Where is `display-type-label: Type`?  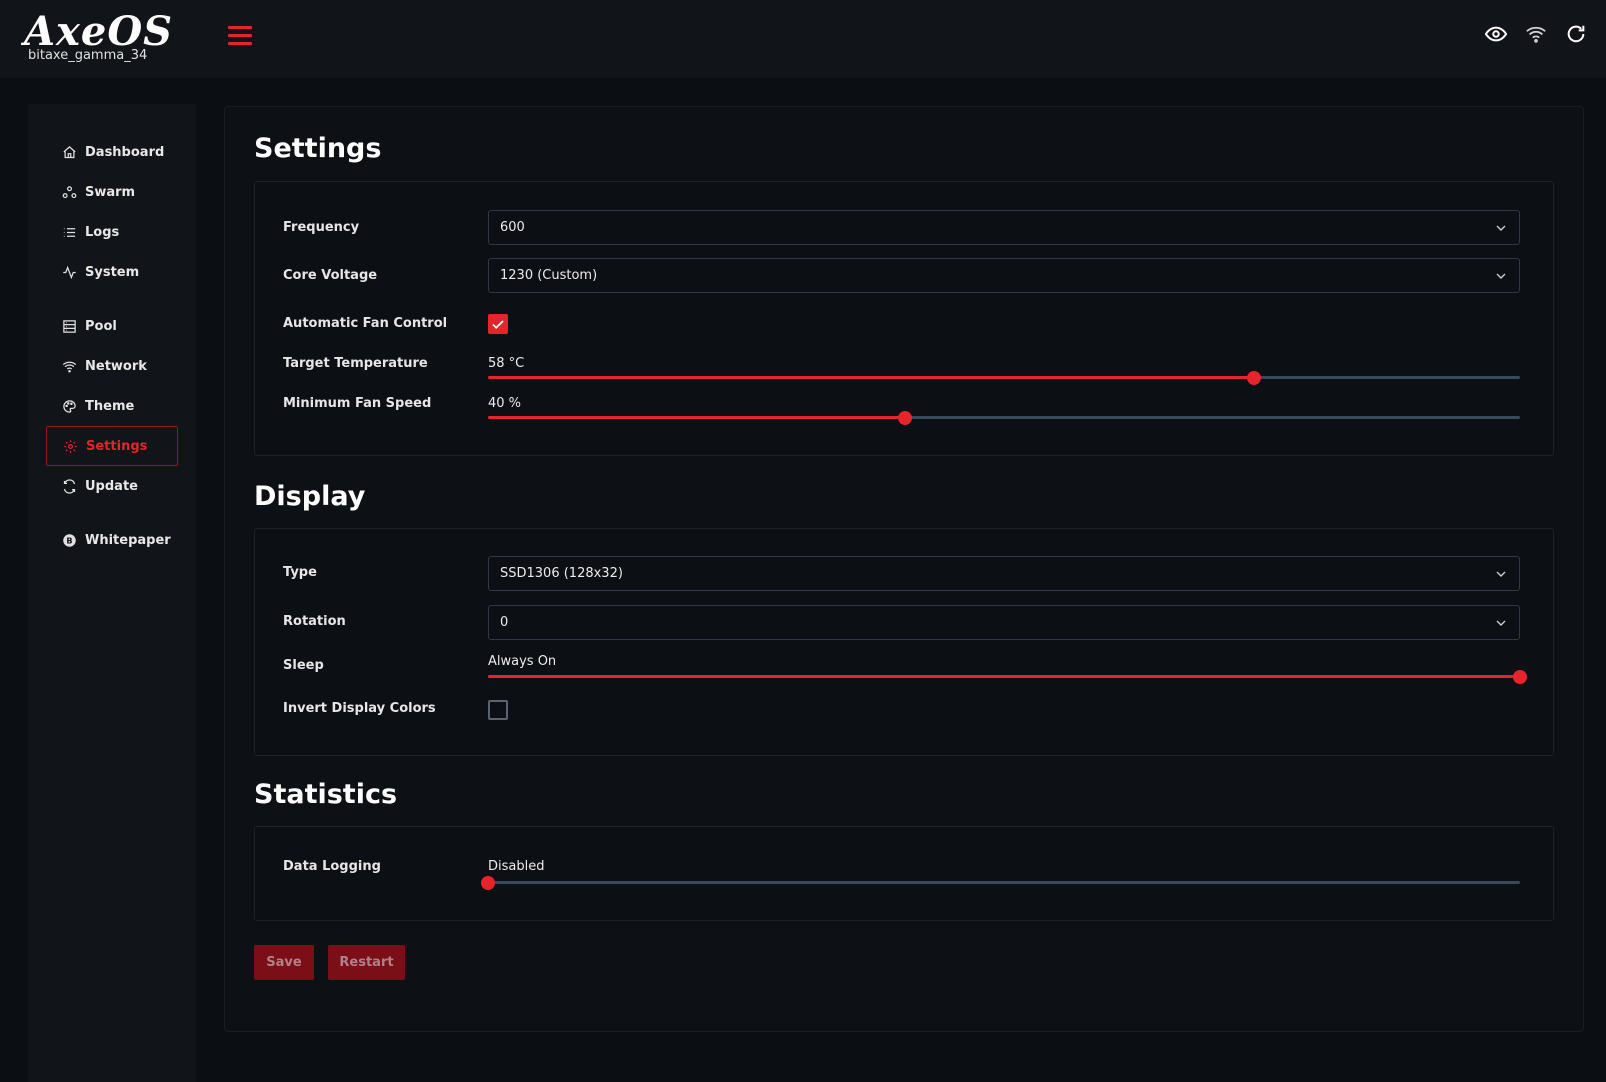 display-type-label: Type is located at coordinates (300, 572).